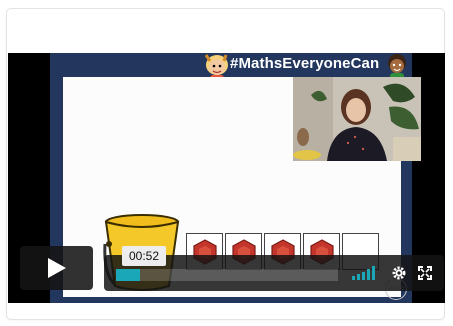 The image size is (453, 326). What do you see at coordinates (399, 273) in the screenshot?
I see `gear-icon` at bounding box center [399, 273].